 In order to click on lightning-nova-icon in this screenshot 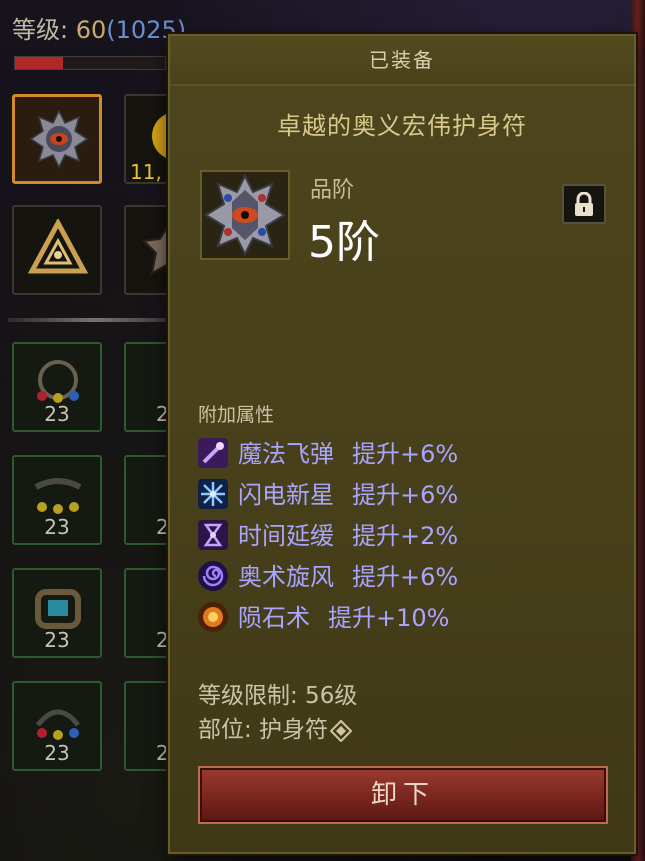, I will do `click(213, 494)`.